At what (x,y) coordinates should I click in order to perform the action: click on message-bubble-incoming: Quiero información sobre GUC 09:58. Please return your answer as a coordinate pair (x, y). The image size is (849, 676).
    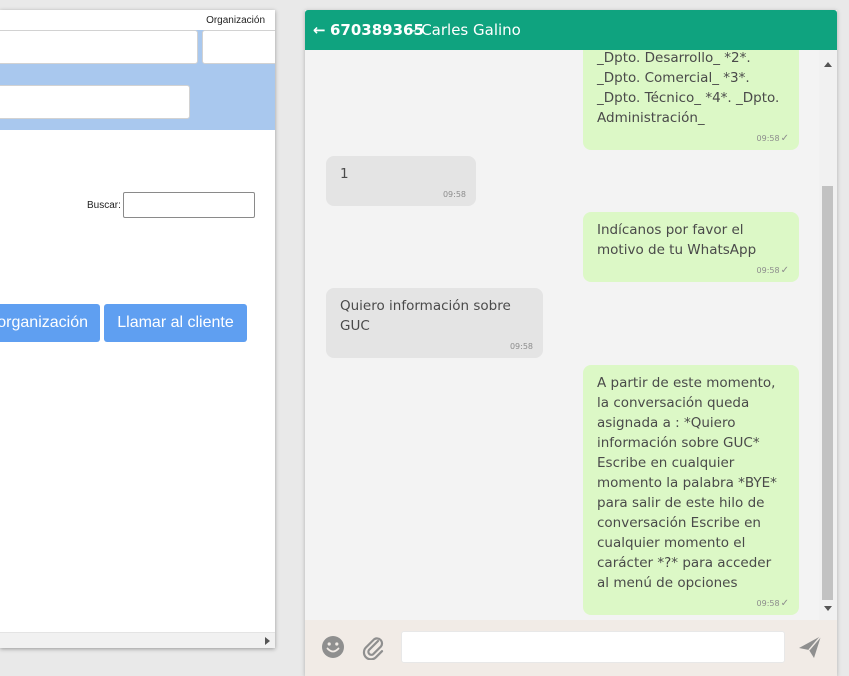
    Looking at the image, I should click on (434, 323).